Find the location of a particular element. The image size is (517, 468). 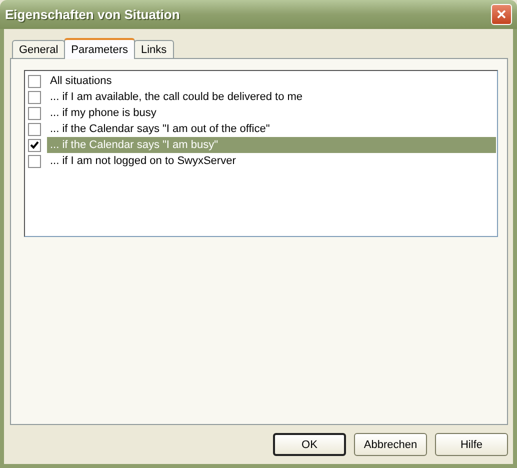

list-item: All situations is located at coordinates (271, 81).